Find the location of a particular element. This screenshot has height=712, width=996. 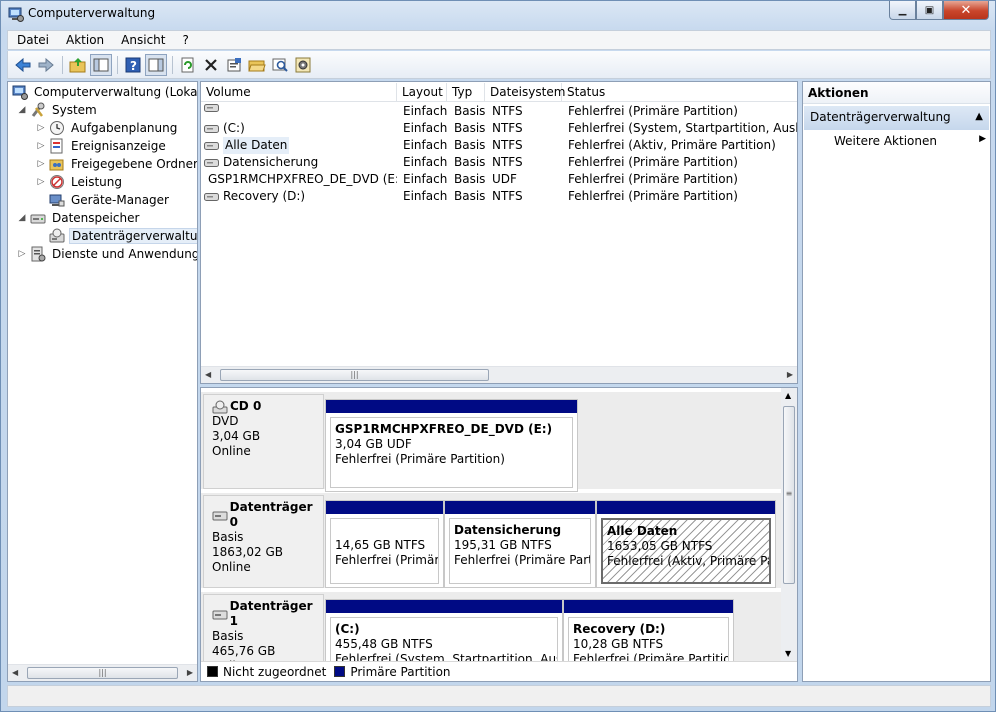

refresh-icon is located at coordinates (188, 65).